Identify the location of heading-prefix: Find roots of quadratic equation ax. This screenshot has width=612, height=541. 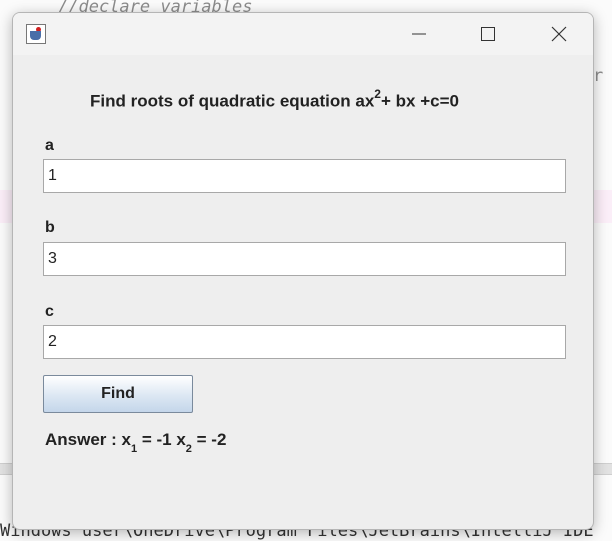
(232, 101).